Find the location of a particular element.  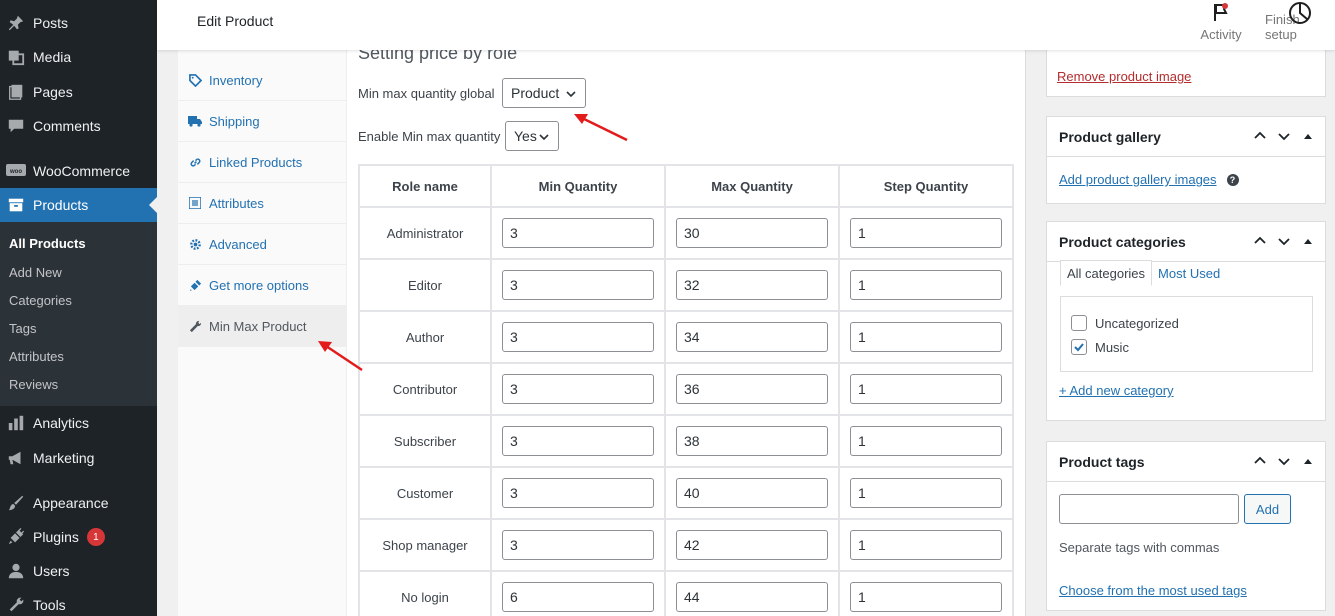

table-row: Subscriber is located at coordinates (686, 441).